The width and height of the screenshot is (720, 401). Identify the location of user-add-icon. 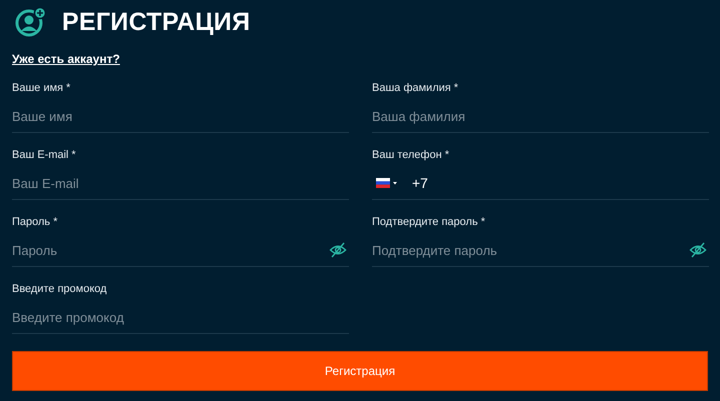
(31, 22).